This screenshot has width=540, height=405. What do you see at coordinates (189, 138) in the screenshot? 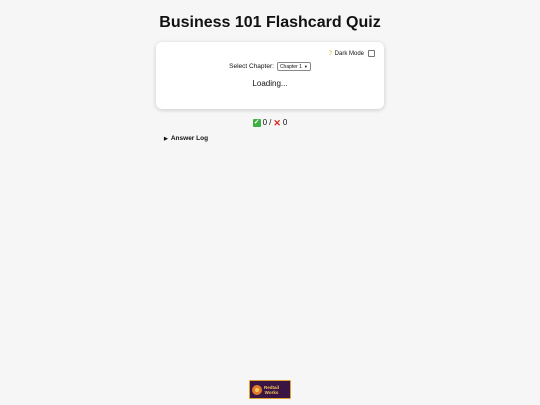
I see `answer-log-label: Answer Log` at bounding box center [189, 138].